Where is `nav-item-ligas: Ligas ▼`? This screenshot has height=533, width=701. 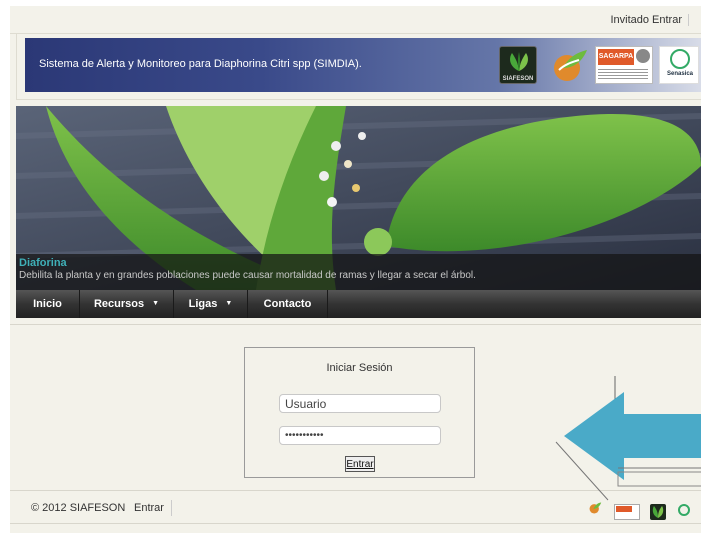
nav-item-ligas: Ligas ▼ is located at coordinates (211, 304).